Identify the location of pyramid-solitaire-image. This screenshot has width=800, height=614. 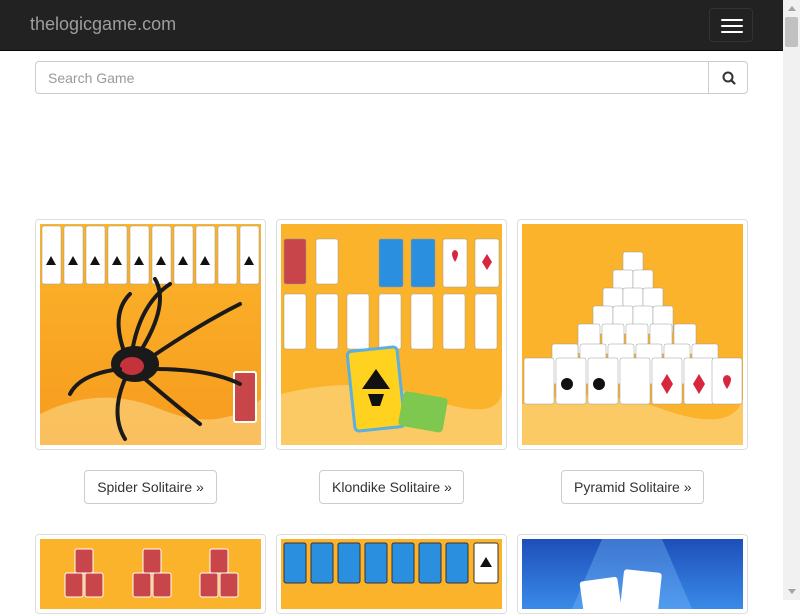
(632, 334).